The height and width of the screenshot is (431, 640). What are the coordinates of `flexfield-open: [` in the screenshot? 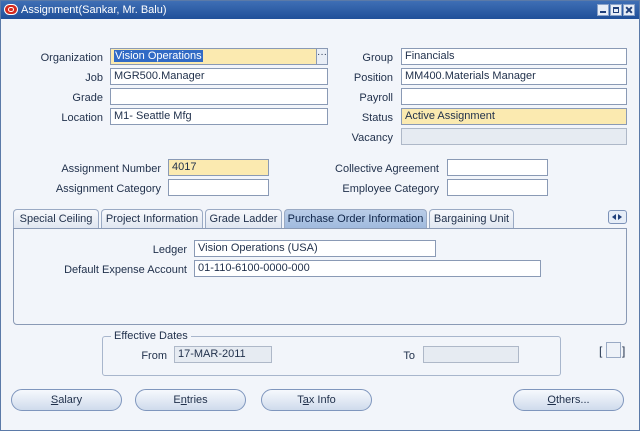 It's located at (601, 351).